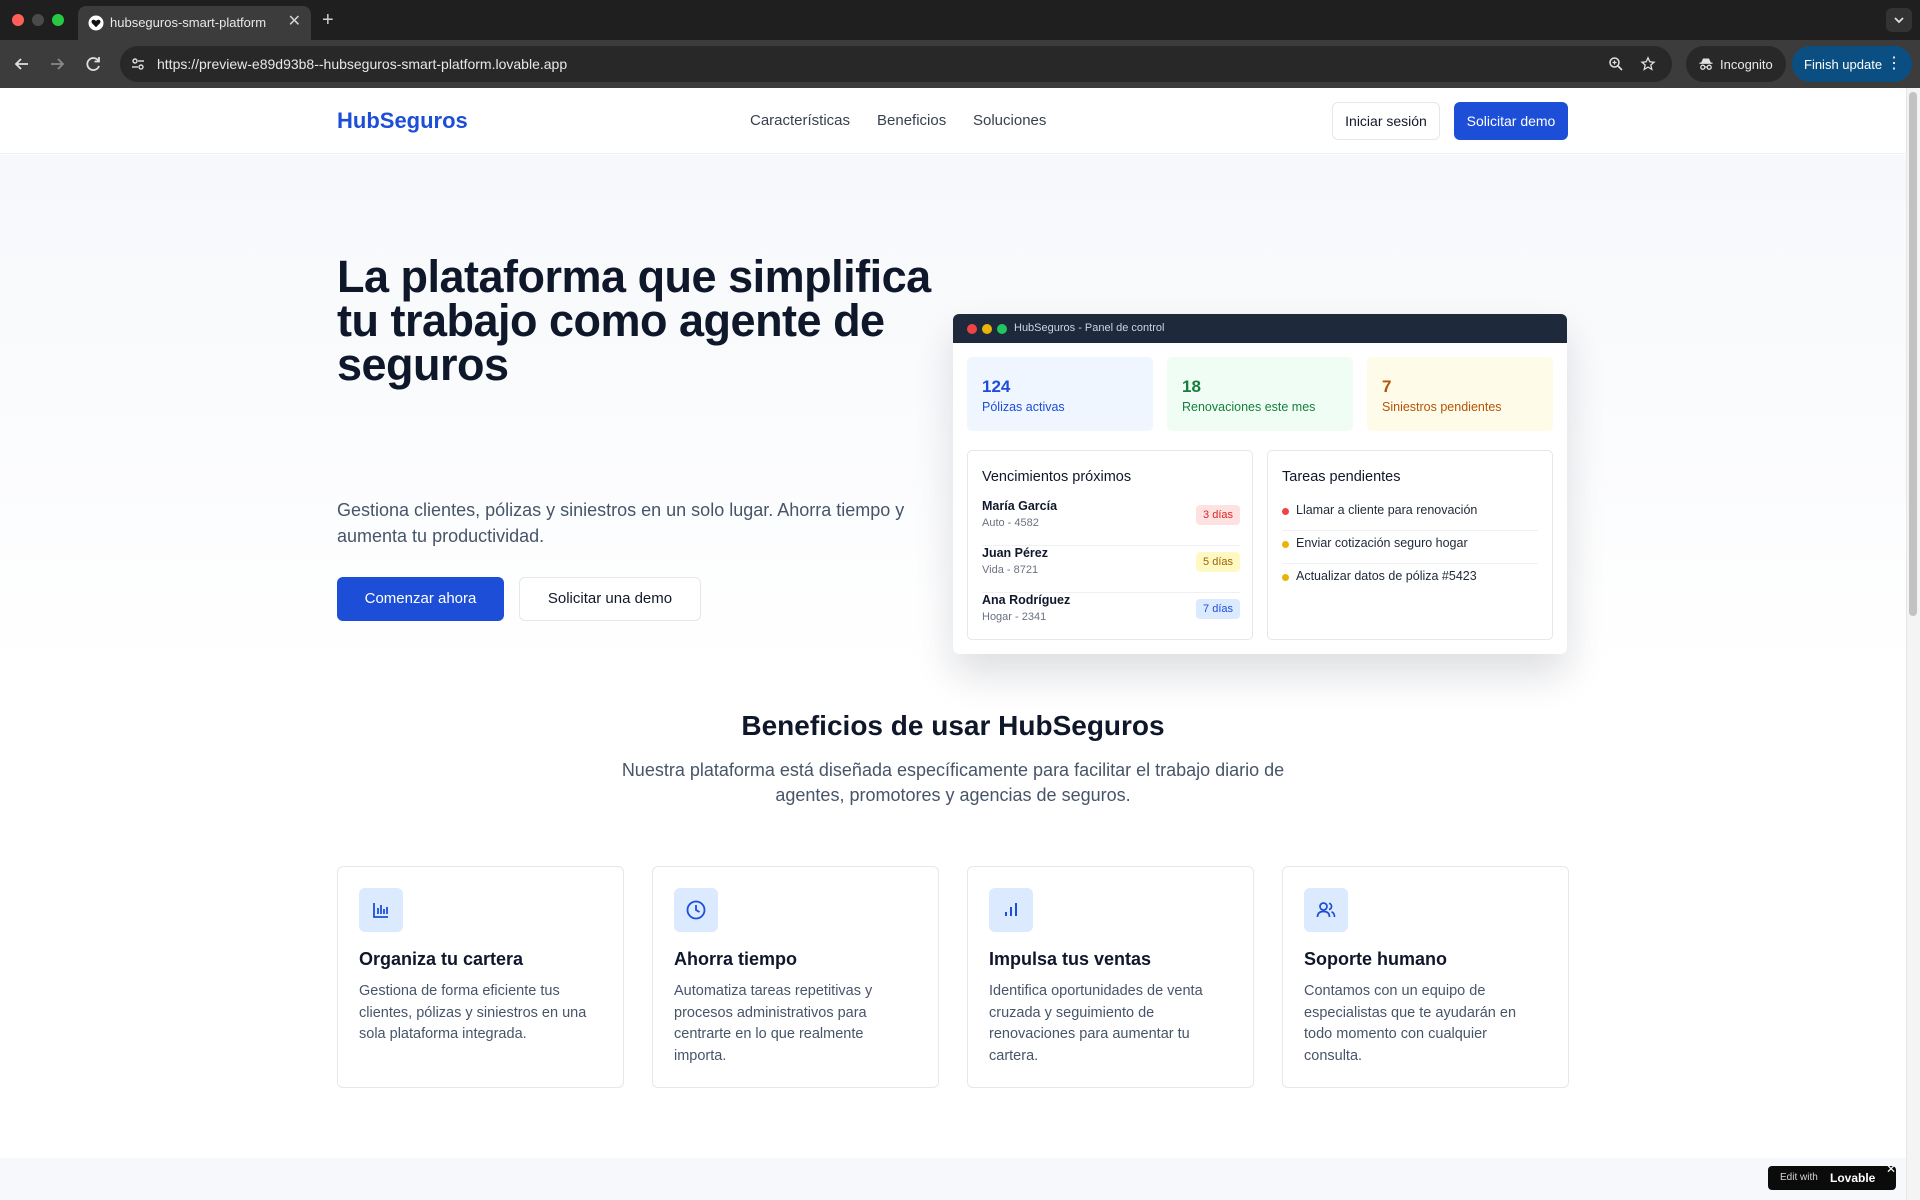 The width and height of the screenshot is (1920, 1200). I want to click on incognito-indicator: Incognito, so click(1736, 64).